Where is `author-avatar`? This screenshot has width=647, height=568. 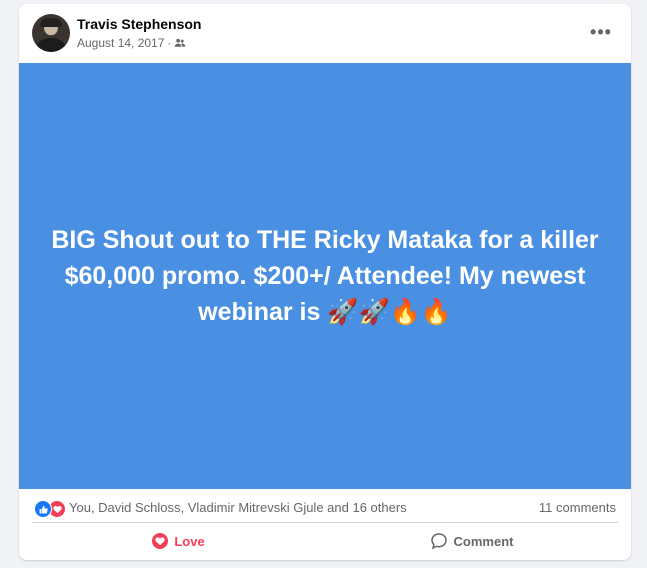 author-avatar is located at coordinates (51, 33).